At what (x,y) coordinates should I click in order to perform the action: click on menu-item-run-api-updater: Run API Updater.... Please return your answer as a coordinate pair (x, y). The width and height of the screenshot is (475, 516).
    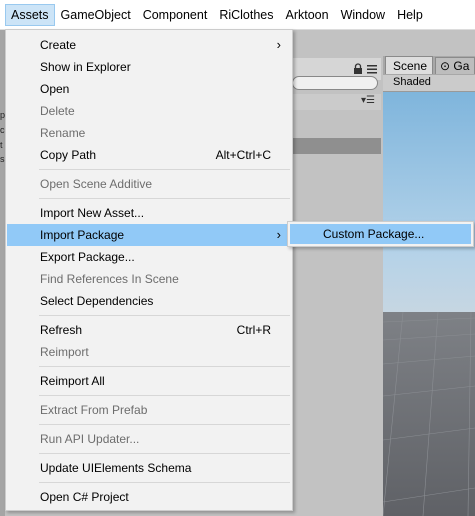
    Looking at the image, I should click on (149, 439).